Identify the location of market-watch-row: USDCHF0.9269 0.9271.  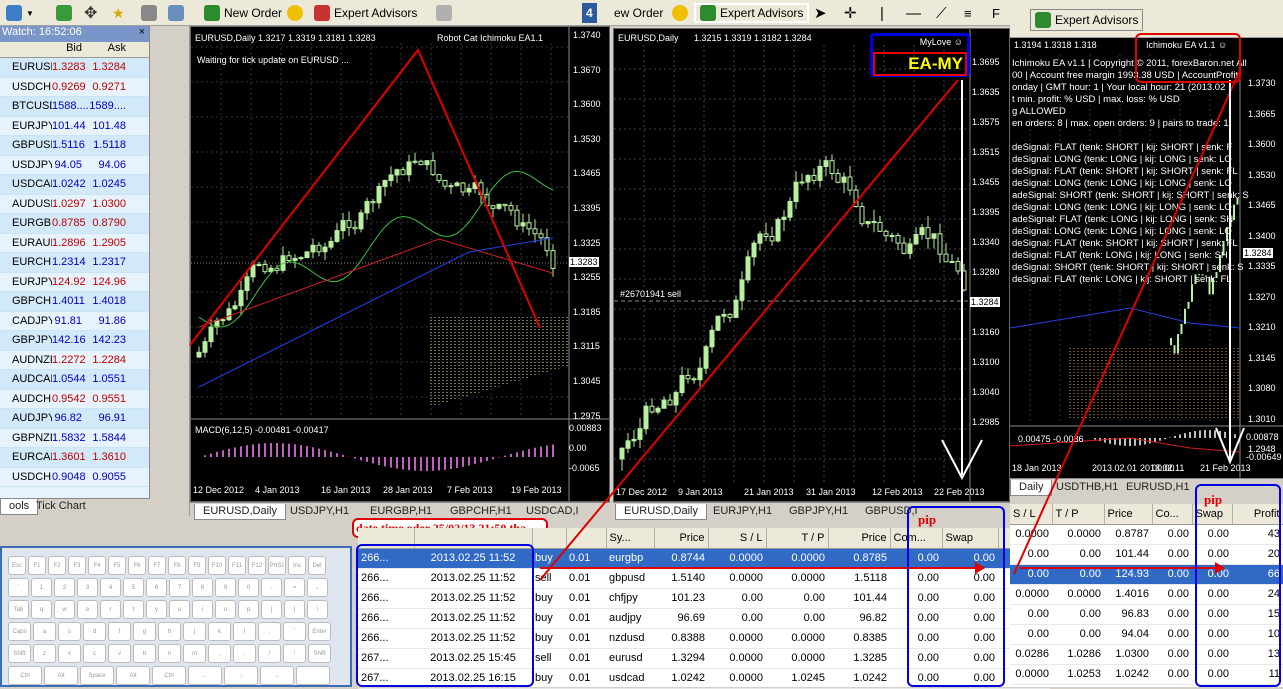
(74, 87).